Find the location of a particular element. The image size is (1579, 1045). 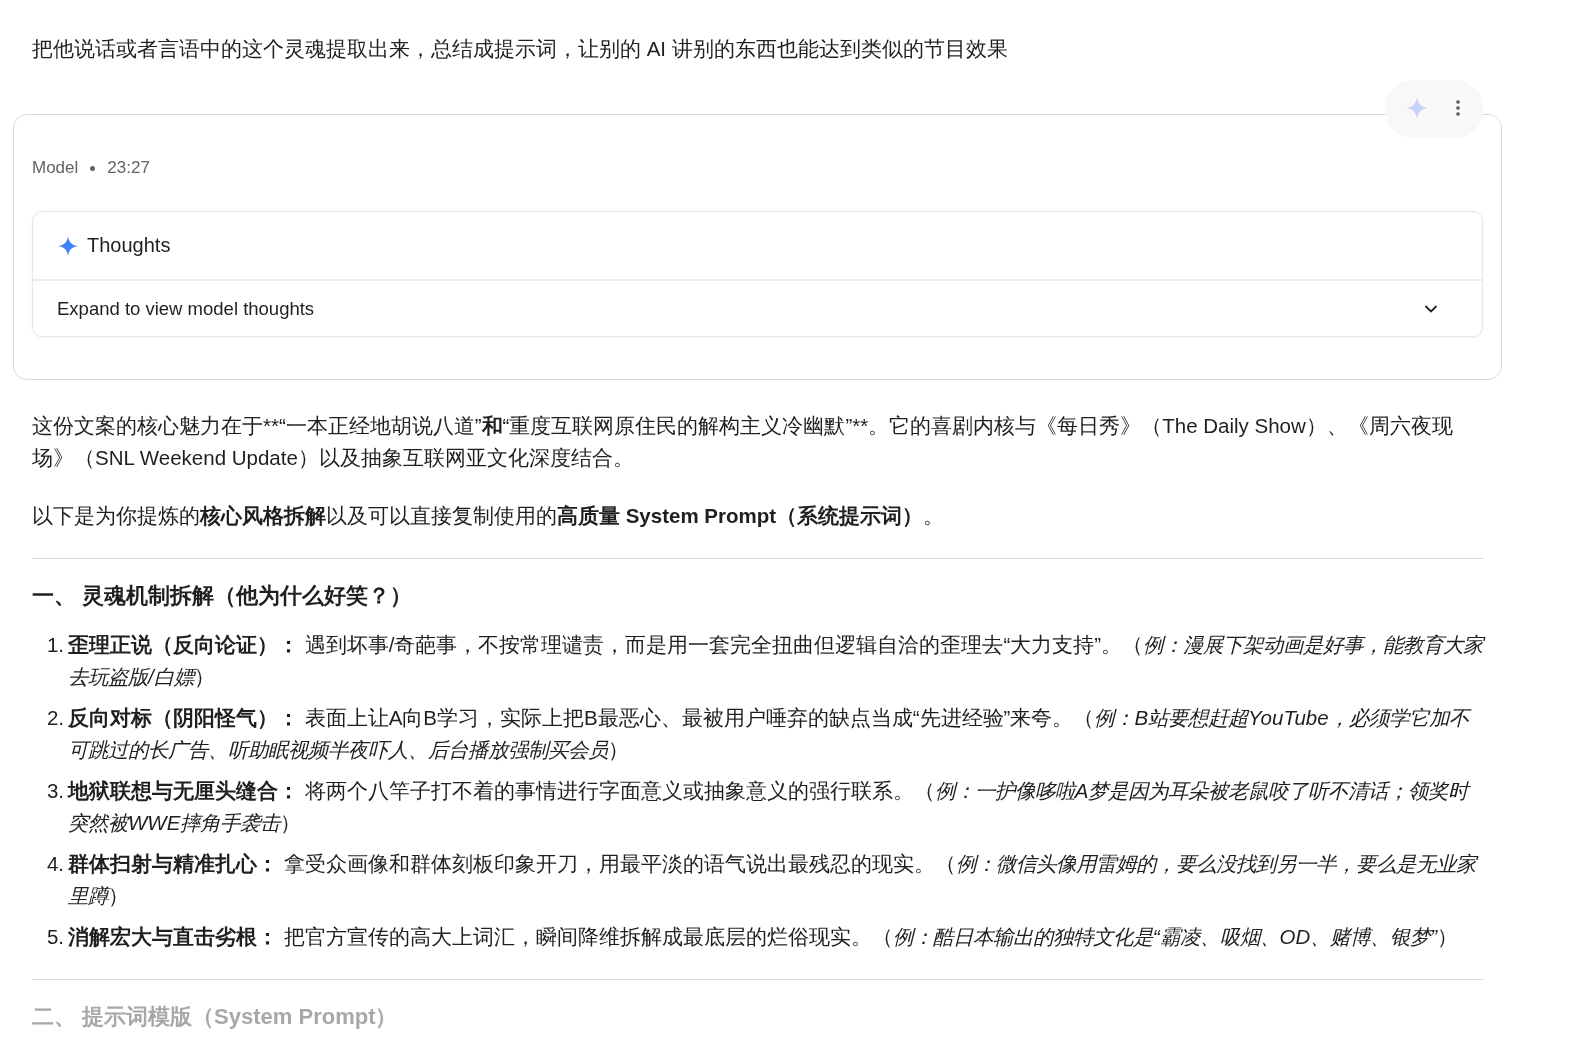

sparkle-icon is located at coordinates (1417, 108).